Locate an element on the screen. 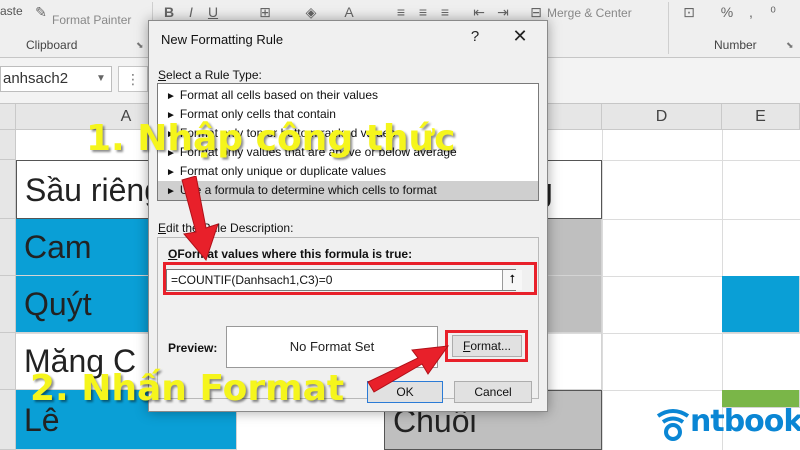 The width and height of the screenshot is (800, 450). edit-description-accel: E is located at coordinates (162, 228).